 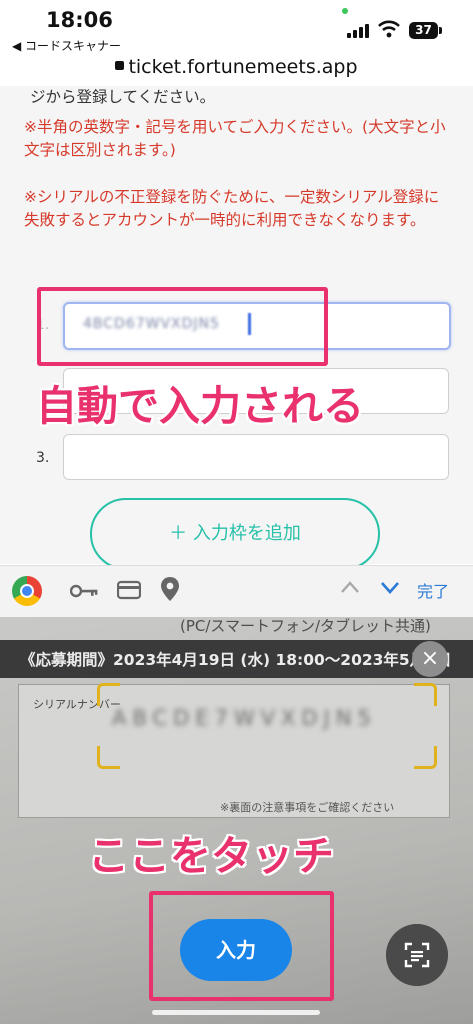 I want to click on cellular-signal-icon, so click(x=359, y=31).